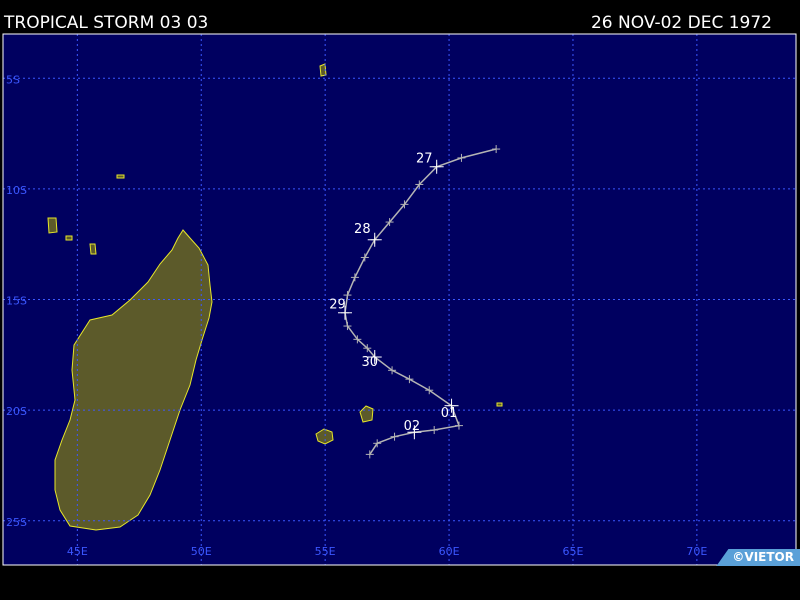 Image resolution: width=800 pixels, height=600 pixels. I want to click on lat-label: 10S, so click(16, 190).